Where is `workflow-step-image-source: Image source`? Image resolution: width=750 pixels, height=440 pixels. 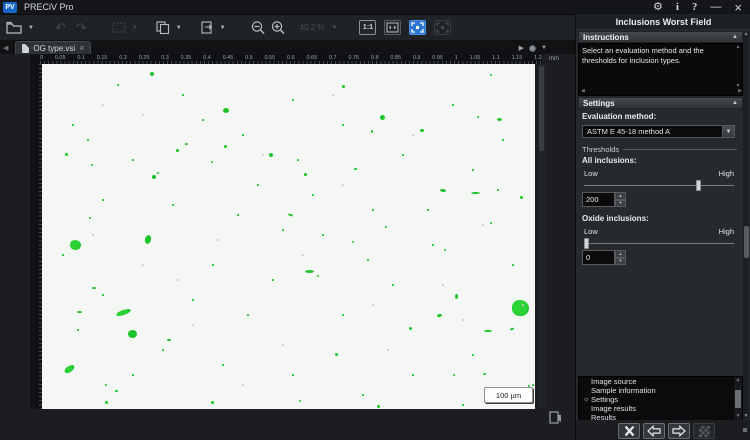 workflow-step-image-source: Image source is located at coordinates (660, 381).